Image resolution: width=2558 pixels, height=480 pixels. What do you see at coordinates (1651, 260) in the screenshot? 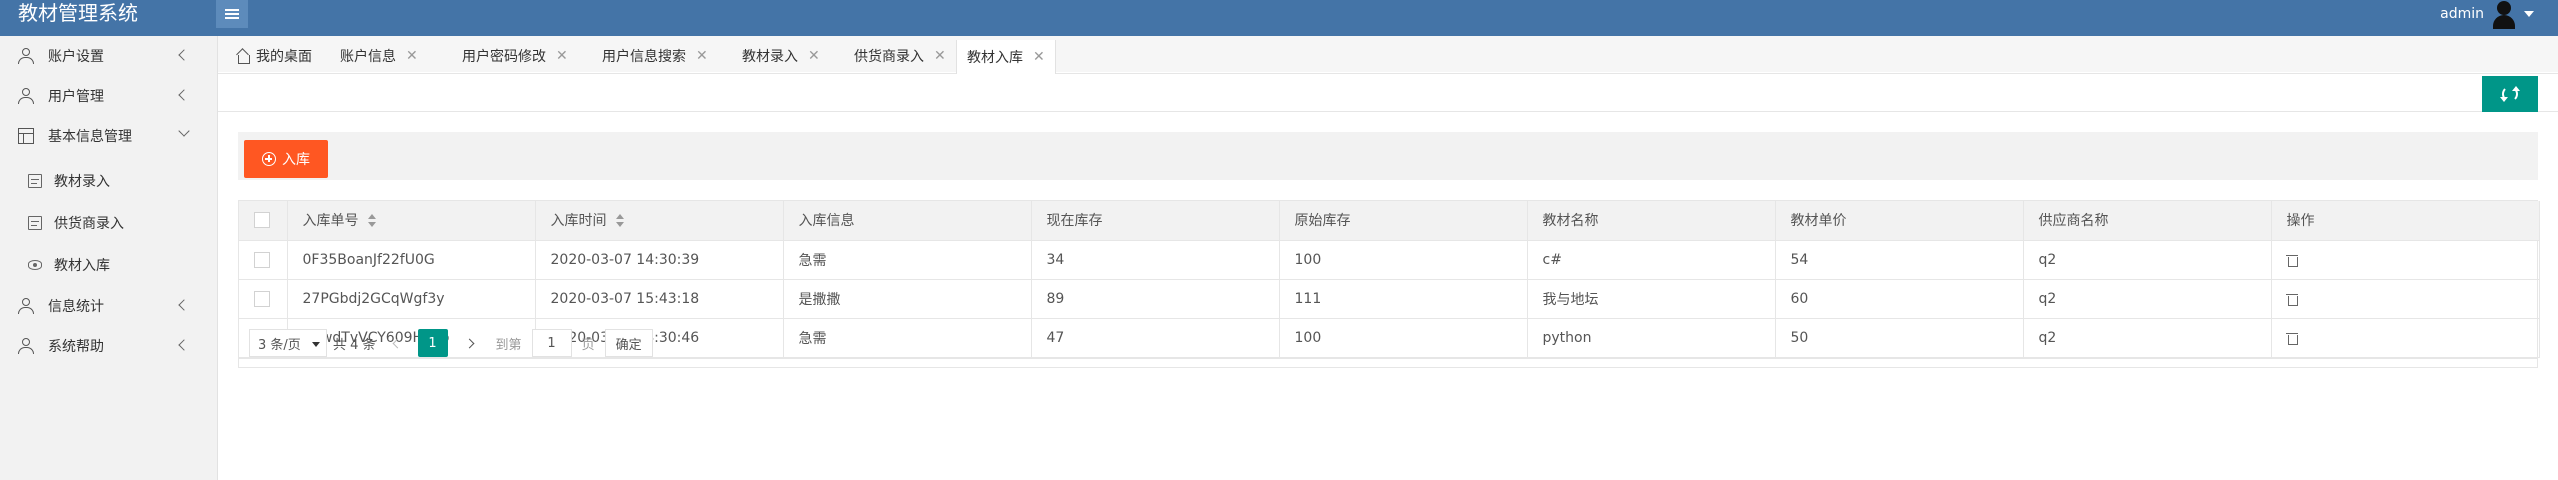
I see `table-cell: c#` at bounding box center [1651, 260].